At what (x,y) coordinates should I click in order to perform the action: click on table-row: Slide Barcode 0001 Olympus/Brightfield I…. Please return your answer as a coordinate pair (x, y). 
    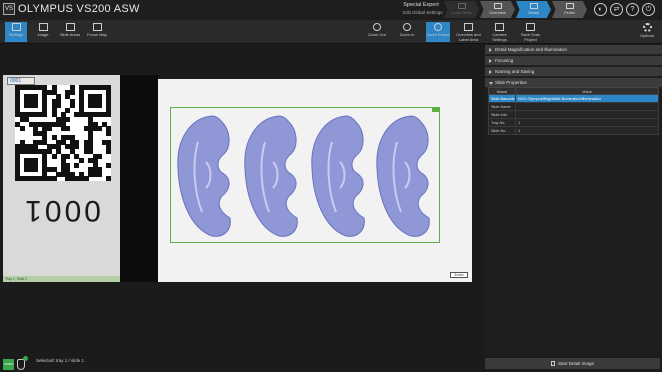
    Looking at the image, I should click on (573, 98).